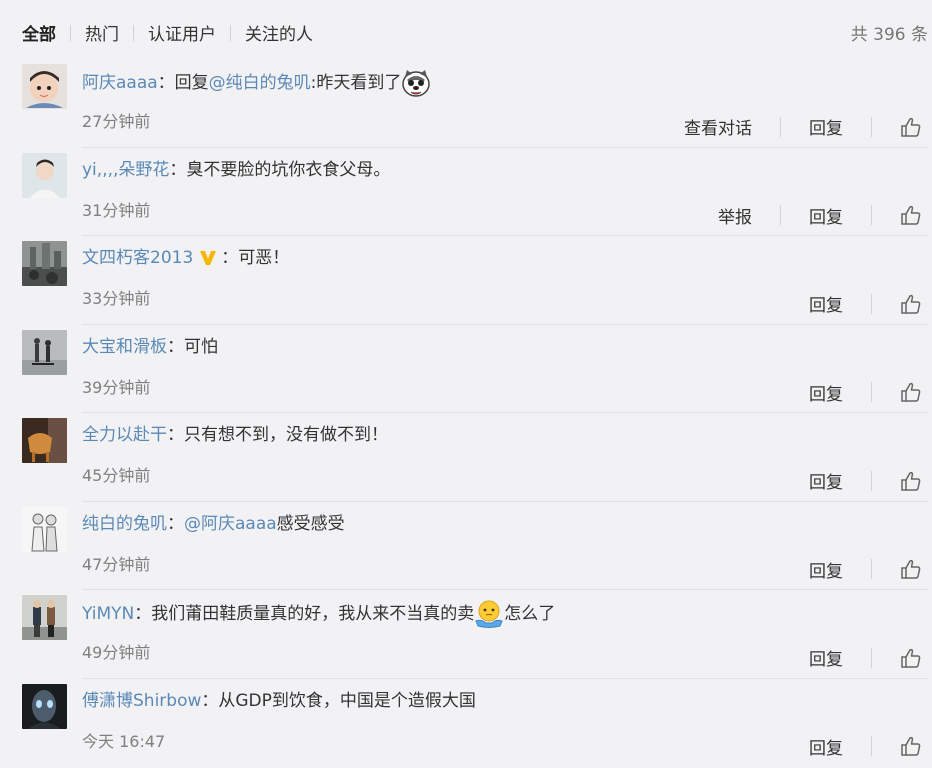  Describe the element at coordinates (356, 83) in the screenshot. I see `comment-text: :昨天看到了` at that location.